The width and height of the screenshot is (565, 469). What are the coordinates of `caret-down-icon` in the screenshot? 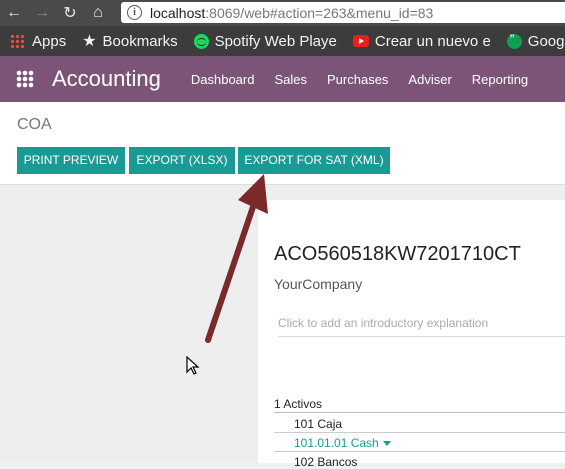 It's located at (386, 444).